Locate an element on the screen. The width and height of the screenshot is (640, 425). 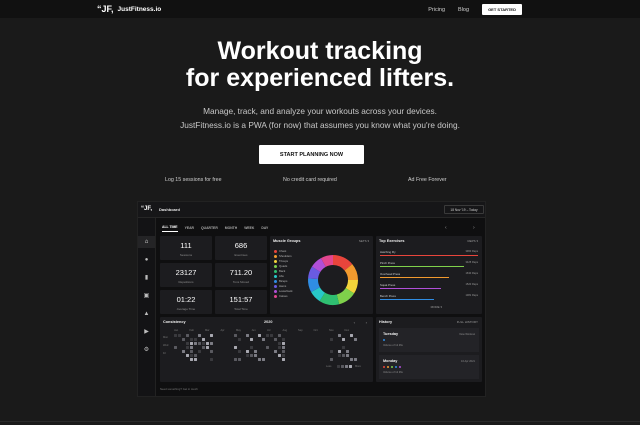
contact-link: Need something? Get in touch is located at coordinates (179, 389).